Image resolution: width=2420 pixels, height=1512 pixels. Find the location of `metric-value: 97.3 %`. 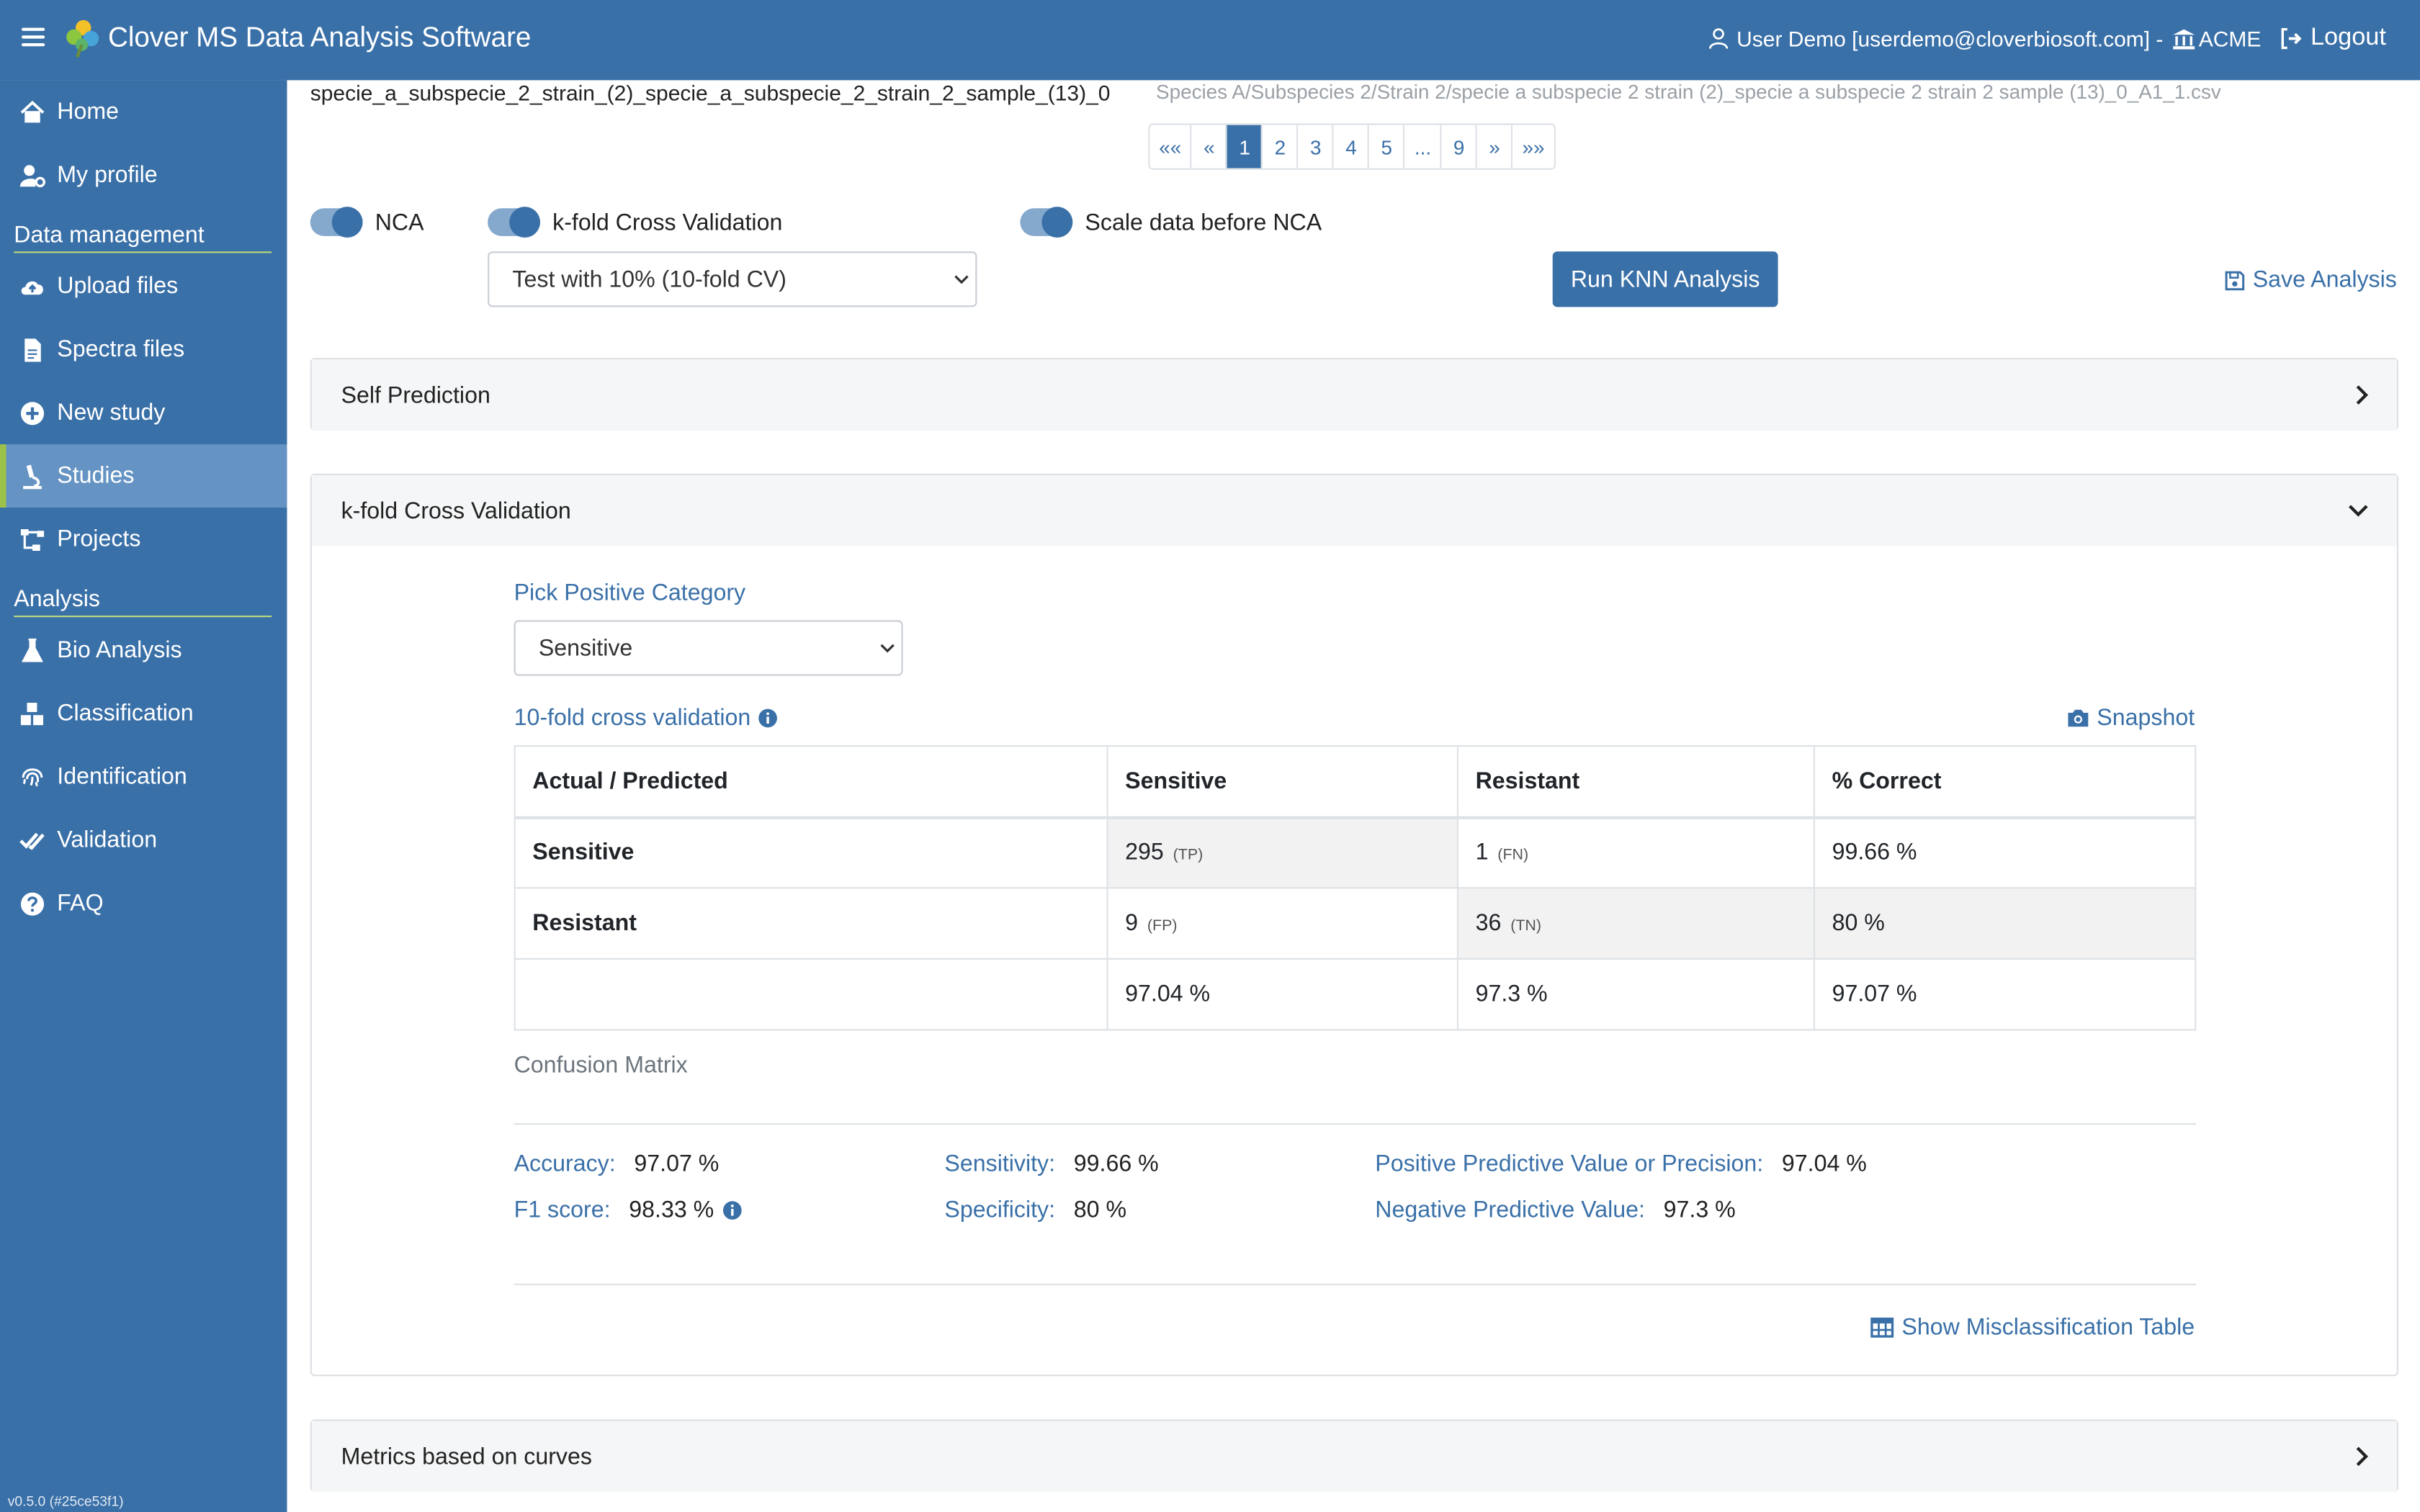

metric-value: 97.3 % is located at coordinates (1699, 1210).